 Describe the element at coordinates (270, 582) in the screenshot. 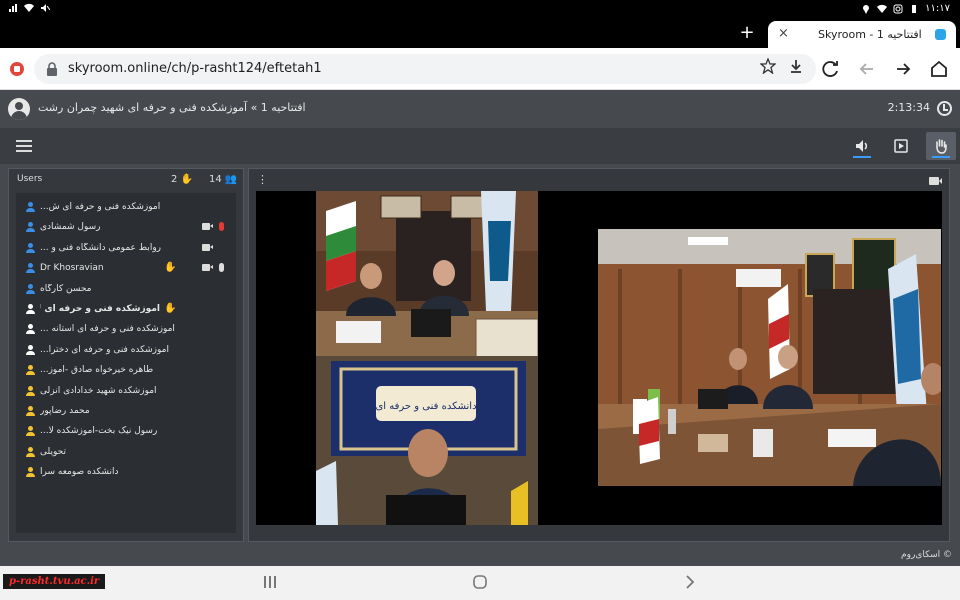

I see `recent-apps-icon` at that location.